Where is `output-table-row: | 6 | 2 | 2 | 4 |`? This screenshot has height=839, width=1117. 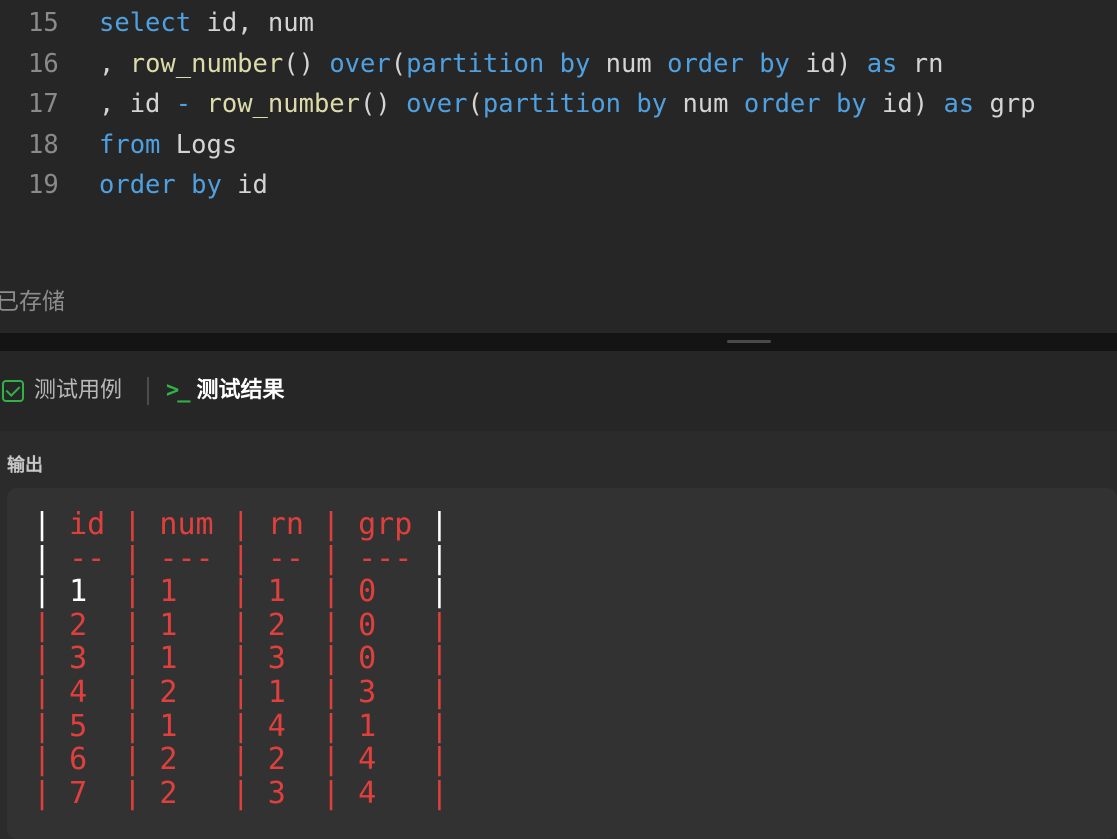
output-table-row: | 6 | 2 | 2 | 4 | is located at coordinates (240, 760).